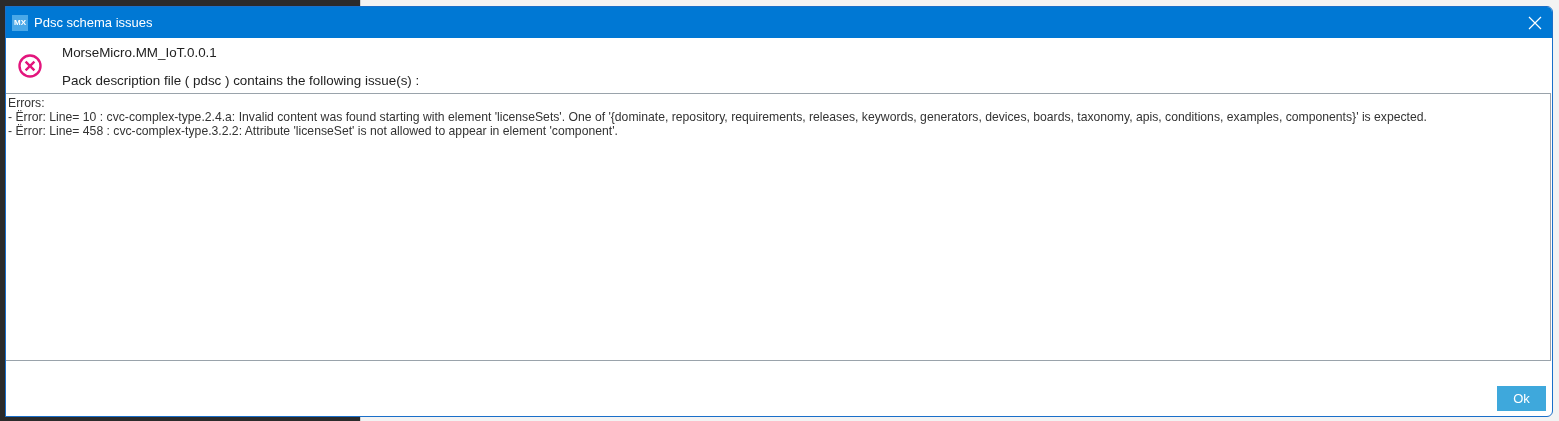 The image size is (1559, 421). What do you see at coordinates (140, 52) in the screenshot?
I see `pack-name: MorseMicro.MM_IoT.0.0.1` at bounding box center [140, 52].